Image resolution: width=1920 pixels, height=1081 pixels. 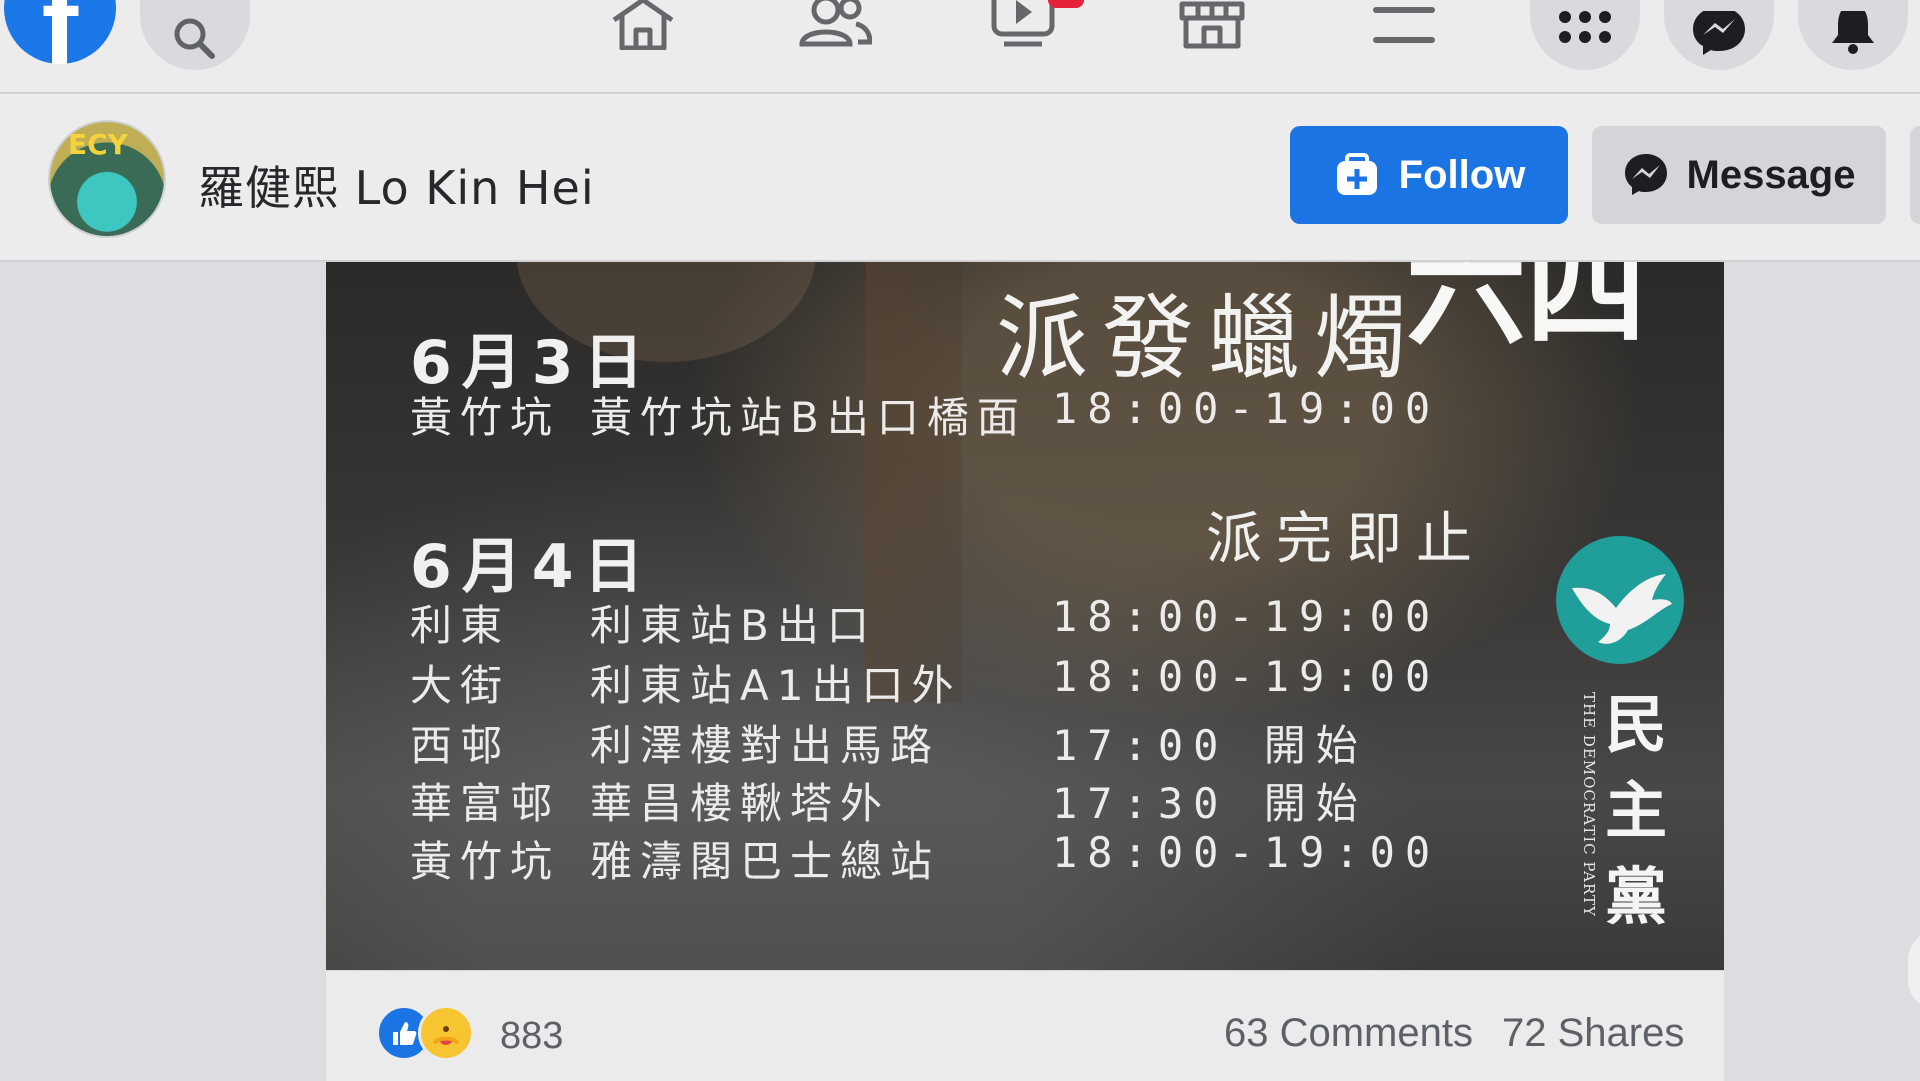 I want to click on friends-icon, so click(x=835, y=24).